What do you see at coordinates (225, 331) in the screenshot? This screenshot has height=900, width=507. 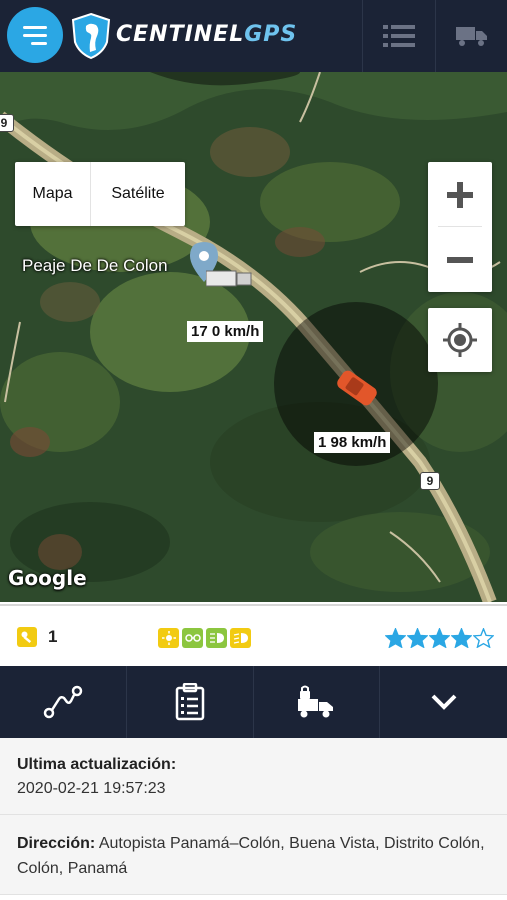 I see `speed-label-1: 17 0 km/h` at bounding box center [225, 331].